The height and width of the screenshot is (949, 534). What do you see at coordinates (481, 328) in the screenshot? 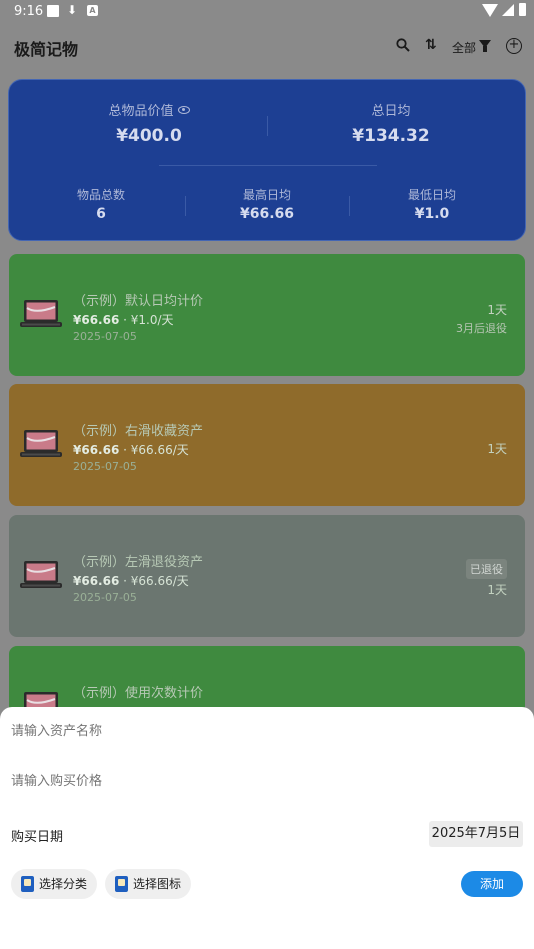
I see `item-retire-note: 3月后退役` at bounding box center [481, 328].